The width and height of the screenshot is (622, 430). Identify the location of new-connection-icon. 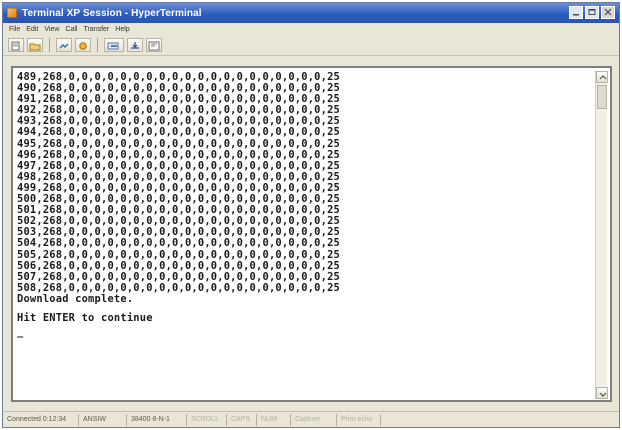
(15, 46).